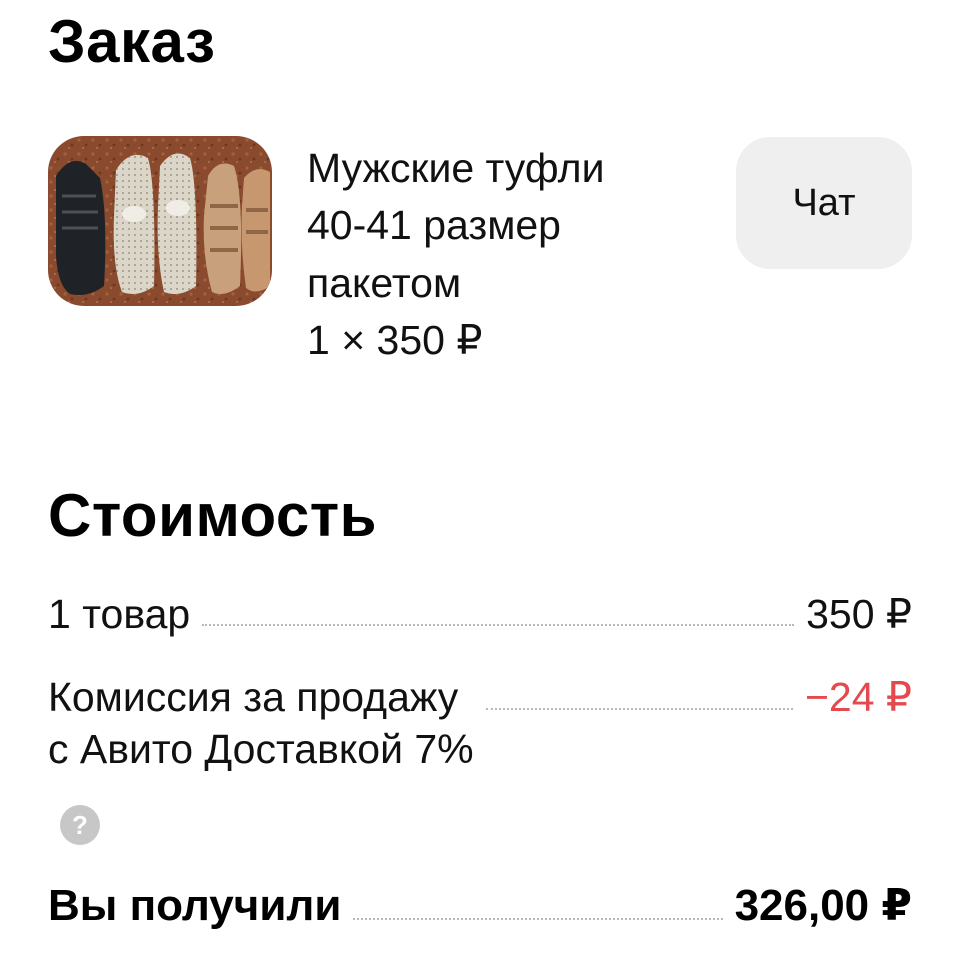 The height and width of the screenshot is (954, 960). I want to click on commission-label-line-1: Комиссия за продажу, so click(253, 697).